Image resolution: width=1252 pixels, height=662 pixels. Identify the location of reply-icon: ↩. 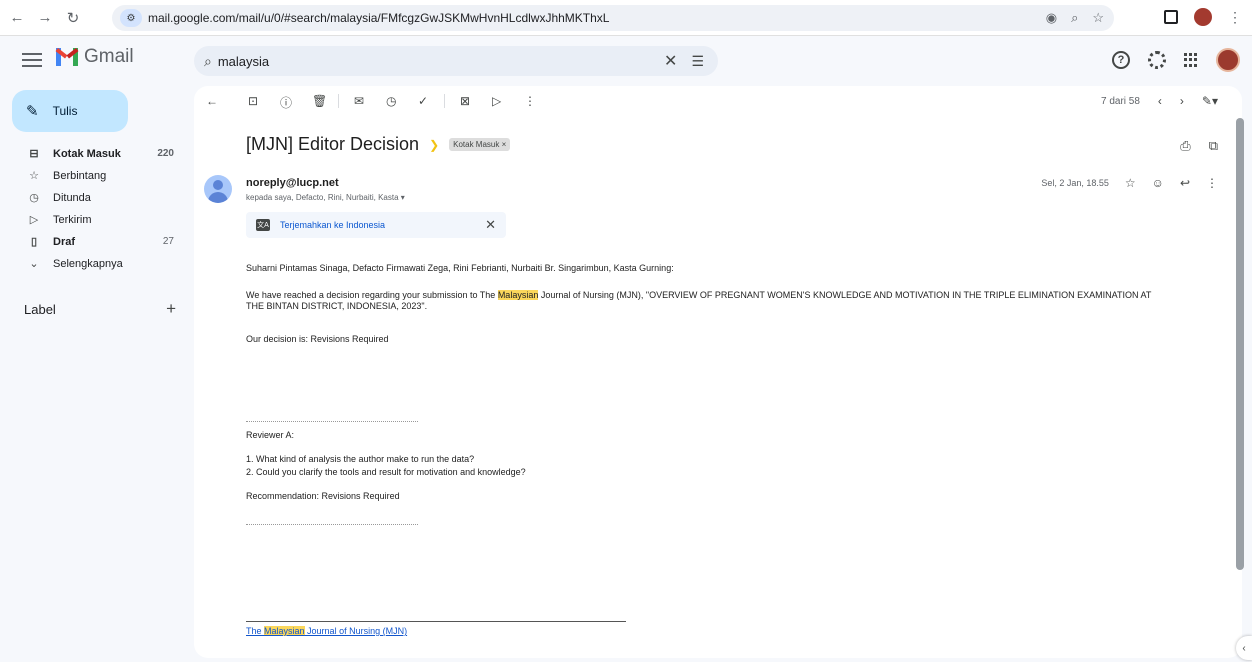
(1185, 183).